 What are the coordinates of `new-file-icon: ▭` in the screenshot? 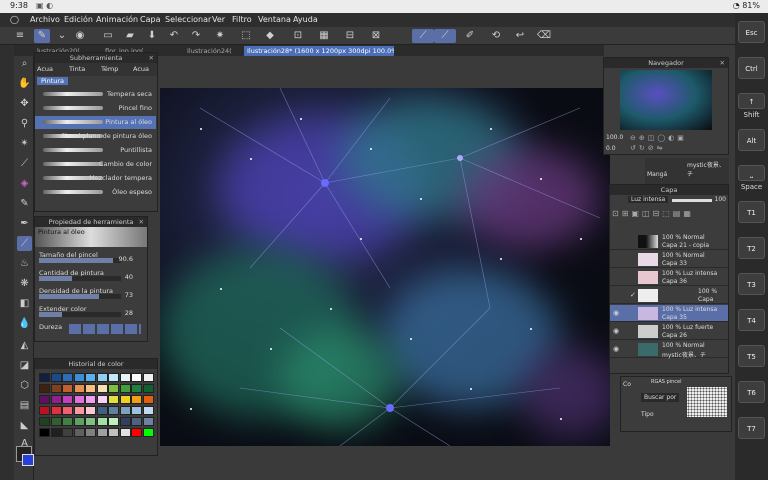 It's located at (108, 36).